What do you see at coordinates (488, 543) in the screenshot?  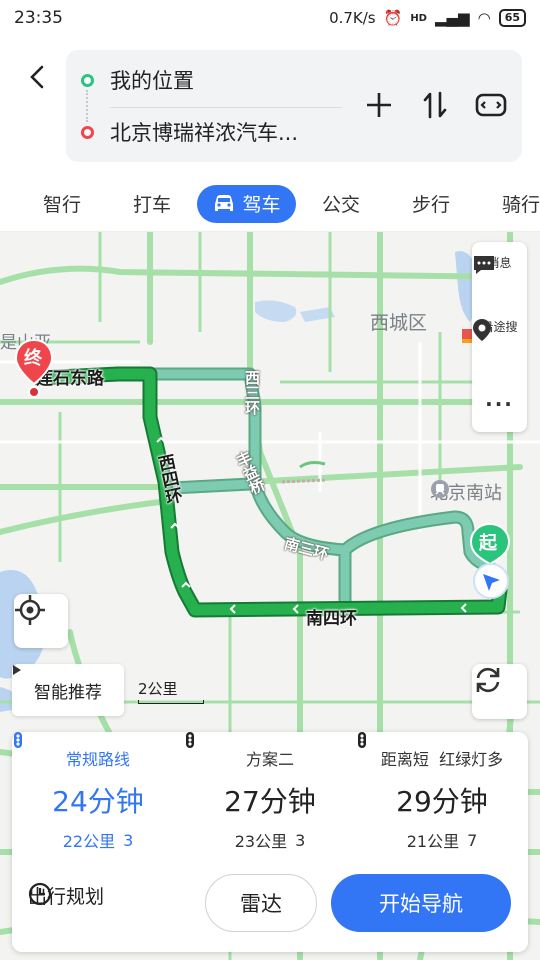 I see `origin-pin-label: 起` at bounding box center [488, 543].